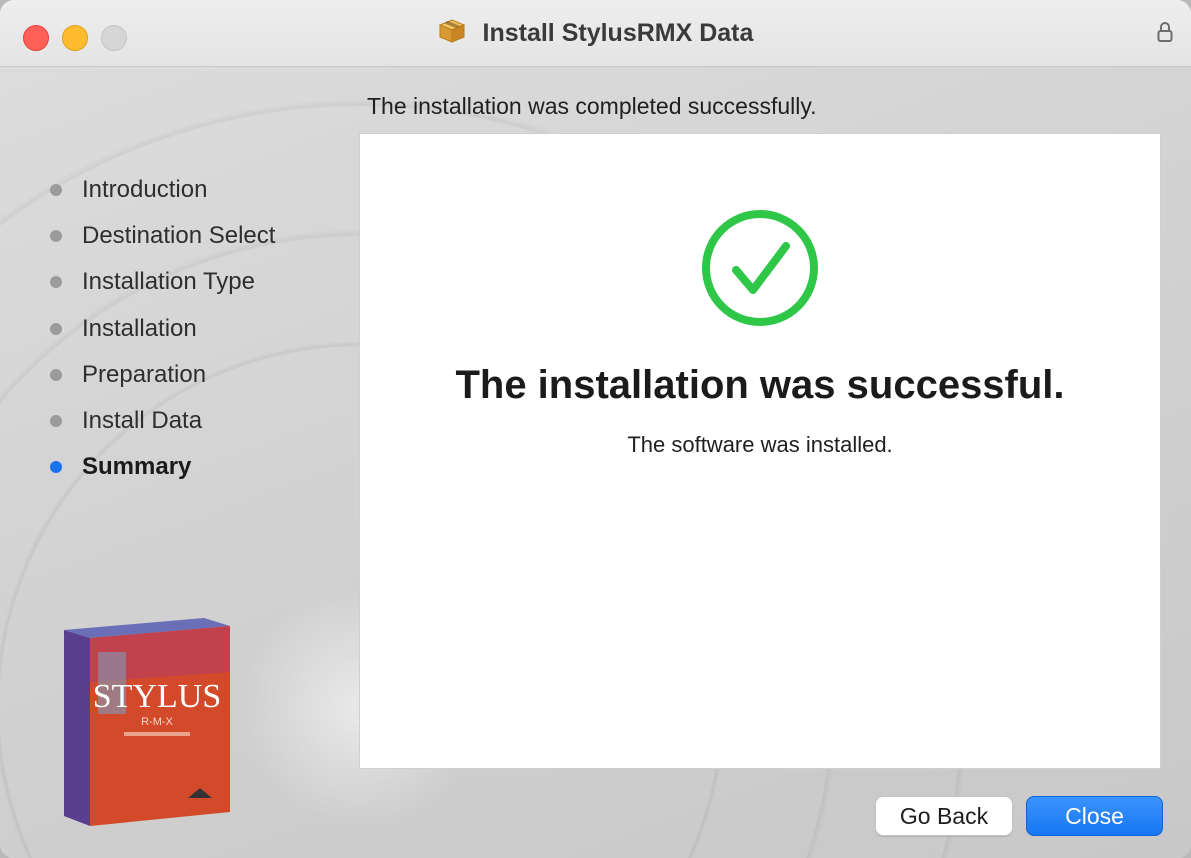 This screenshot has width=1191, height=858. I want to click on checkmark-circle-icon, so click(760, 270).